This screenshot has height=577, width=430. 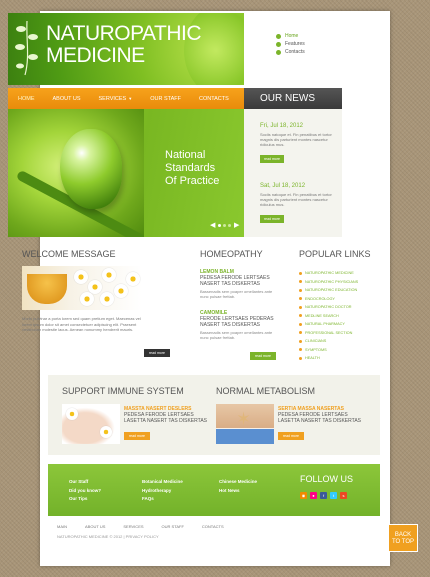 What do you see at coordinates (335, 254) in the screenshot?
I see `popular-links-title: POPULAR LINKS` at bounding box center [335, 254].